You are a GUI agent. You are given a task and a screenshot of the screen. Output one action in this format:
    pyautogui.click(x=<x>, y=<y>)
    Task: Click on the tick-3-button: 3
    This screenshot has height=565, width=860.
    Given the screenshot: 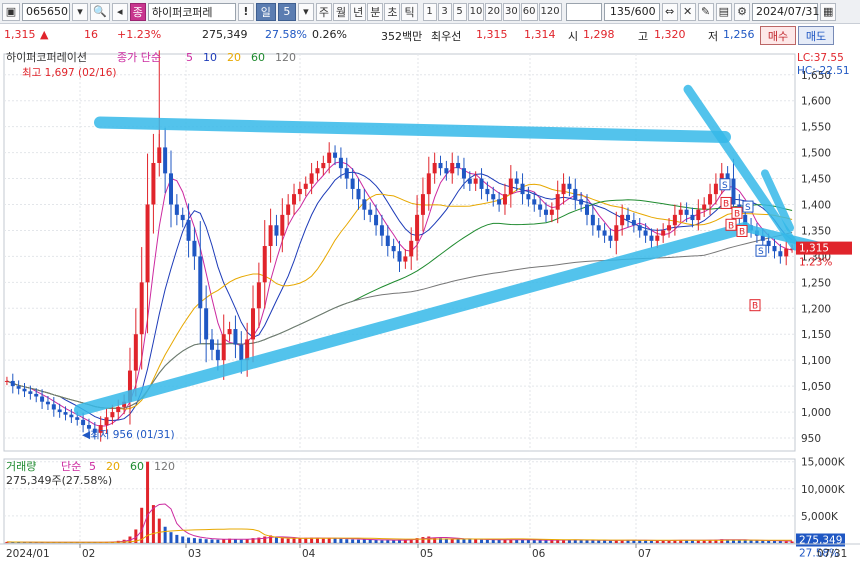 What is the action you would take?
    pyautogui.click(x=444, y=11)
    